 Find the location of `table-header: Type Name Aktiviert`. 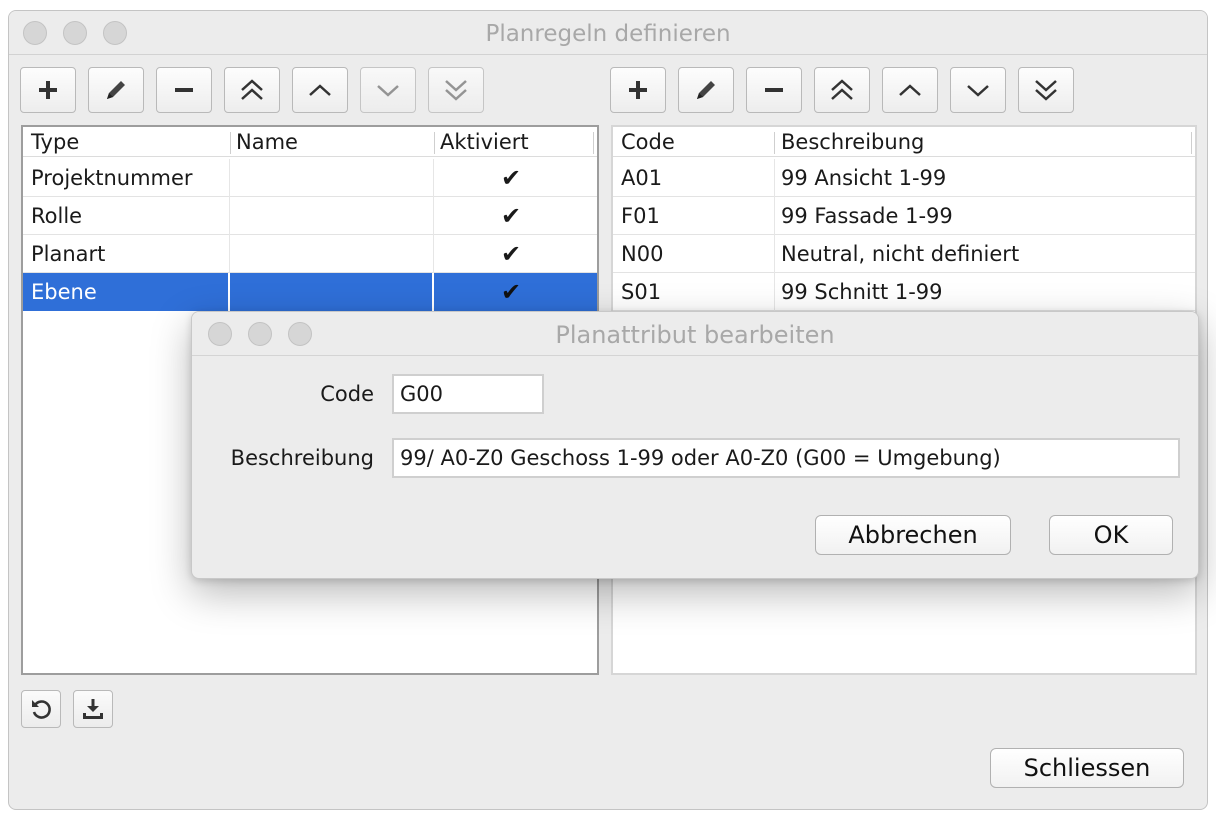

table-header: Type Name Aktiviert is located at coordinates (310, 142).